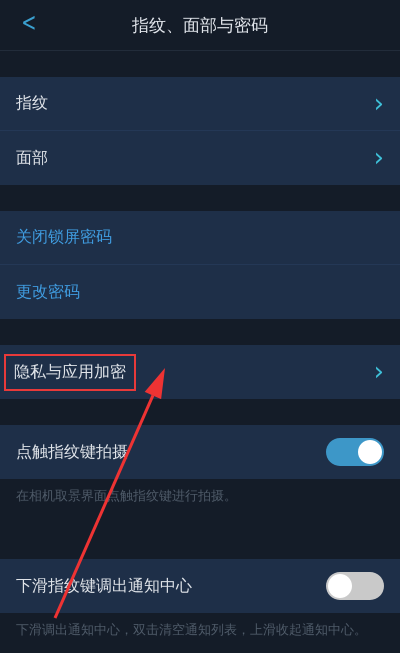 The image size is (400, 653). What do you see at coordinates (200, 104) in the screenshot?
I see `settings-row: 指纹 ›` at bounding box center [200, 104].